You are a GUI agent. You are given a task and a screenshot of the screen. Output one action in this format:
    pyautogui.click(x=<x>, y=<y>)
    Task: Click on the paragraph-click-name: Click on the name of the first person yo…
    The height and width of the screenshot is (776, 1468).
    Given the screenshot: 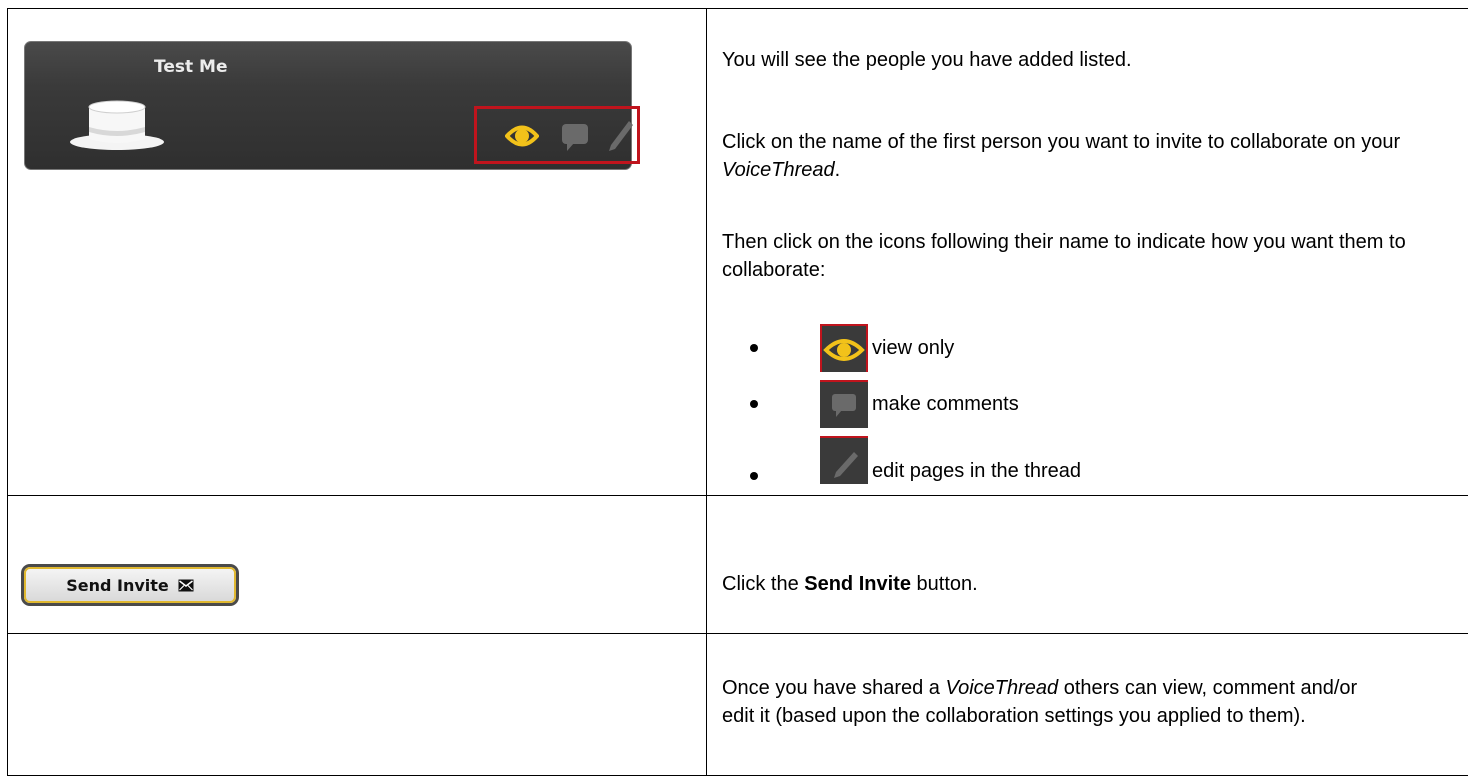 What is the action you would take?
    pyautogui.click(x=1067, y=156)
    